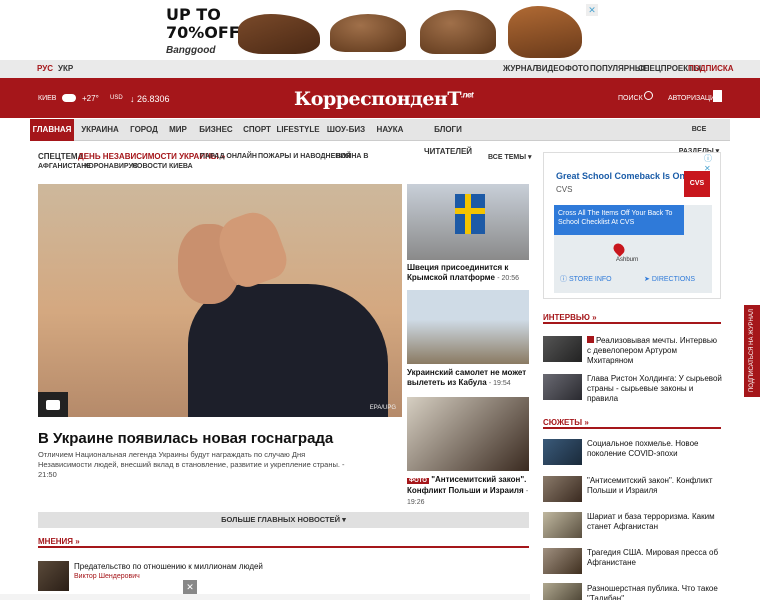  Describe the element at coordinates (265, 597) in the screenshot. I see `overlay-ad-strip` at that location.